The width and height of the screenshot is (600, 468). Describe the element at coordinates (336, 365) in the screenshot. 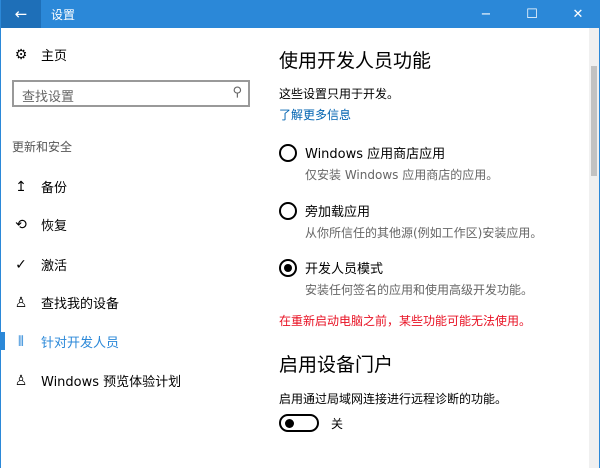

I see `device-portal-title: 启用设备门户` at that location.